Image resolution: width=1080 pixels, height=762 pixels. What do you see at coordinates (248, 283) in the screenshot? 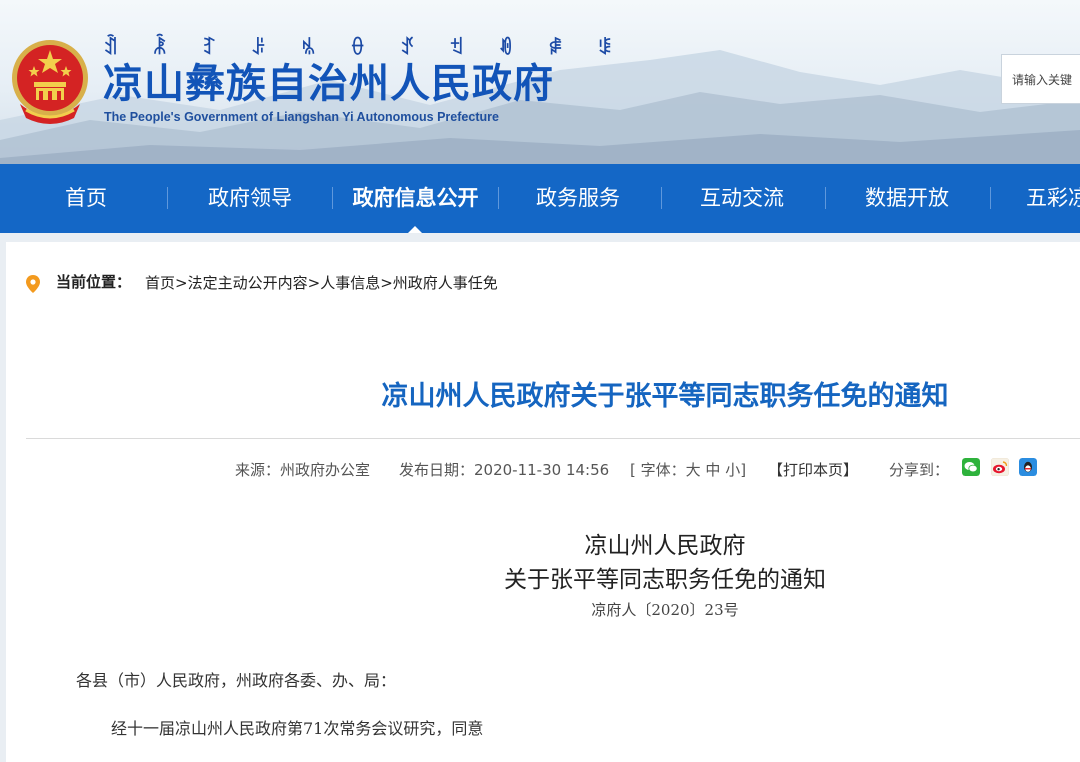
I see `breadcrumb-public-content: 法定主动公开内容` at bounding box center [248, 283].